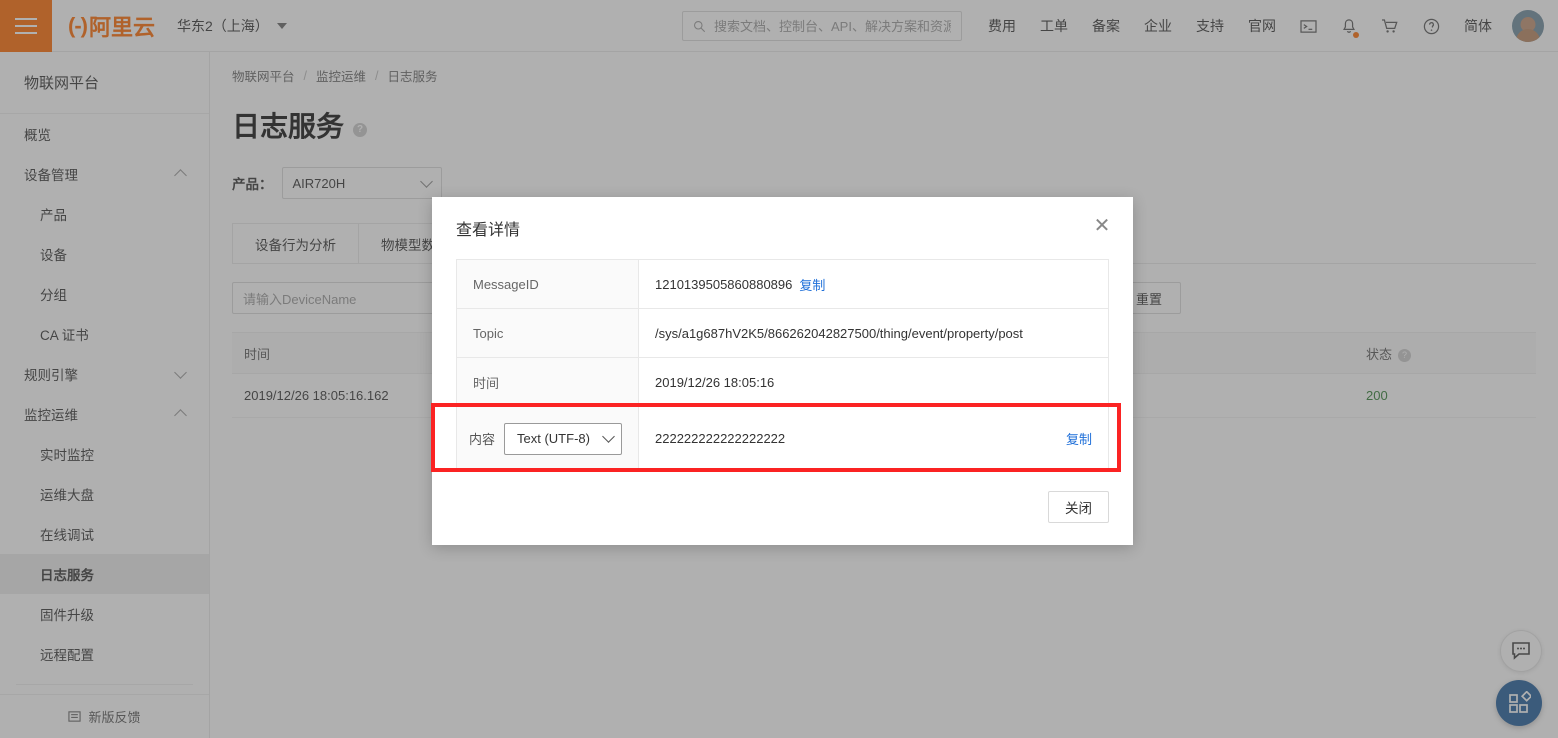 Image resolution: width=1558 pixels, height=738 pixels. I want to click on chevron-down-icon, so click(608, 436).